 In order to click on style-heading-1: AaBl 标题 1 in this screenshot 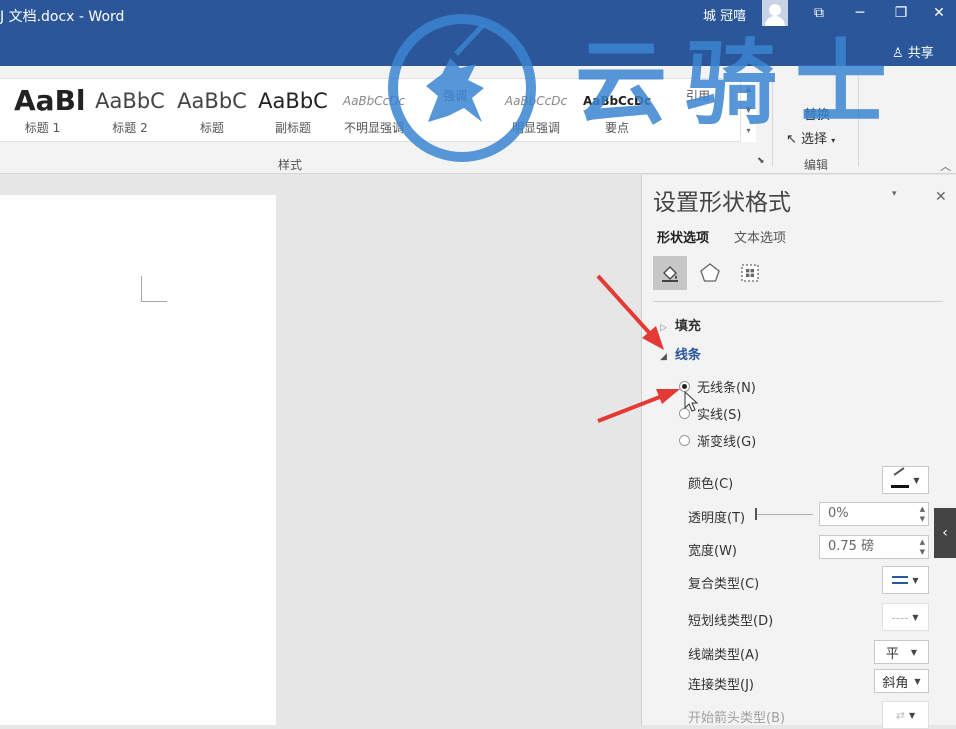, I will do `click(43, 113)`.